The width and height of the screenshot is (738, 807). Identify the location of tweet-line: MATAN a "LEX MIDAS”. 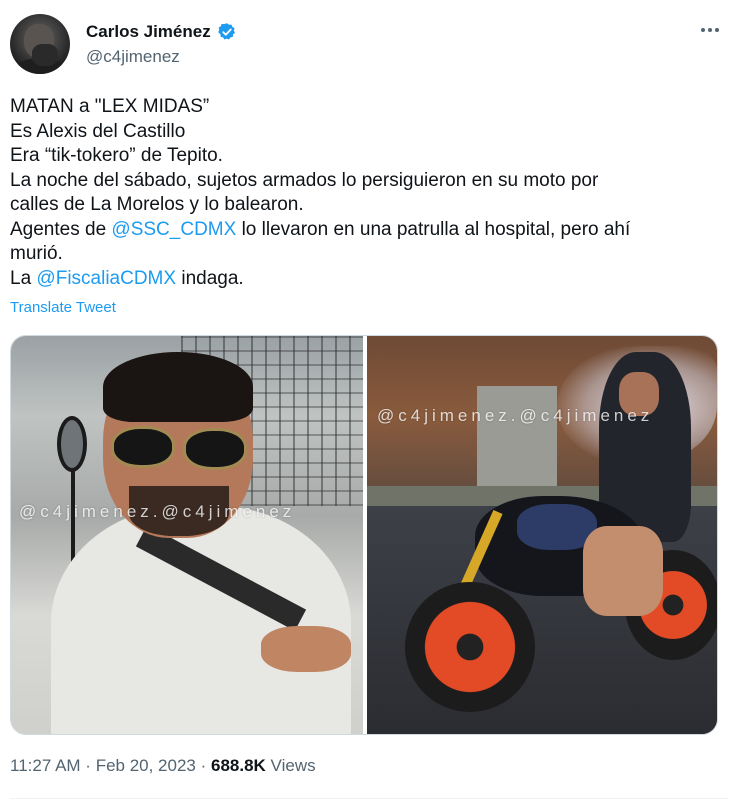
(110, 106).